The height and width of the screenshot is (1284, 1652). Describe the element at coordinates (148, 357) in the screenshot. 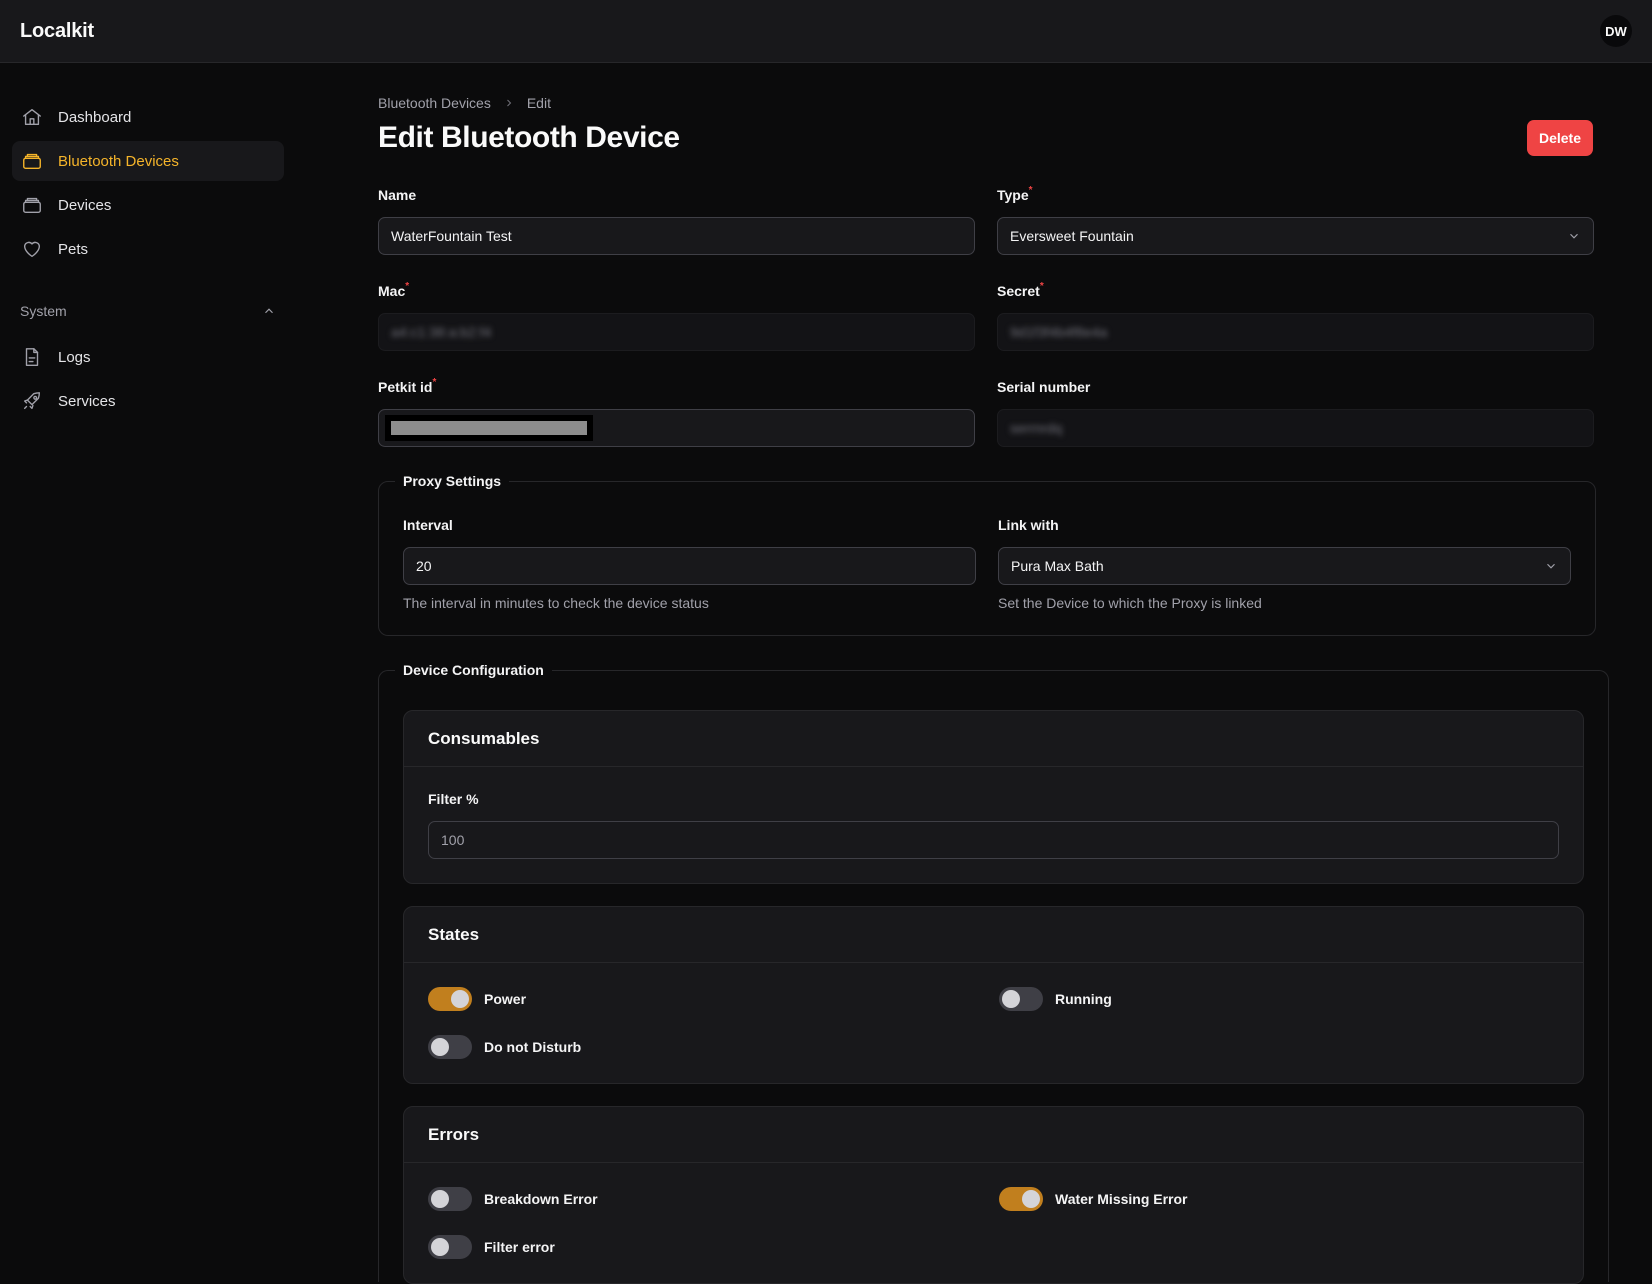

I see `sidebar-item-logs: Logs` at that location.